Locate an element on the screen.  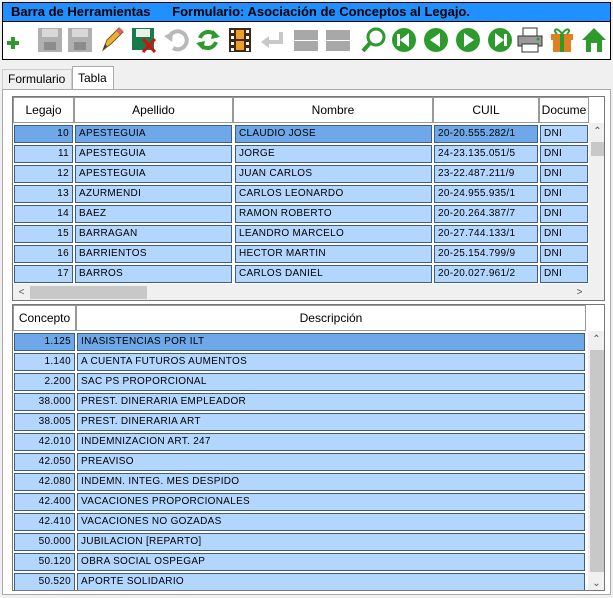
cell-descripcion: INDEMNIZACION ART. 247 is located at coordinates (331, 442).